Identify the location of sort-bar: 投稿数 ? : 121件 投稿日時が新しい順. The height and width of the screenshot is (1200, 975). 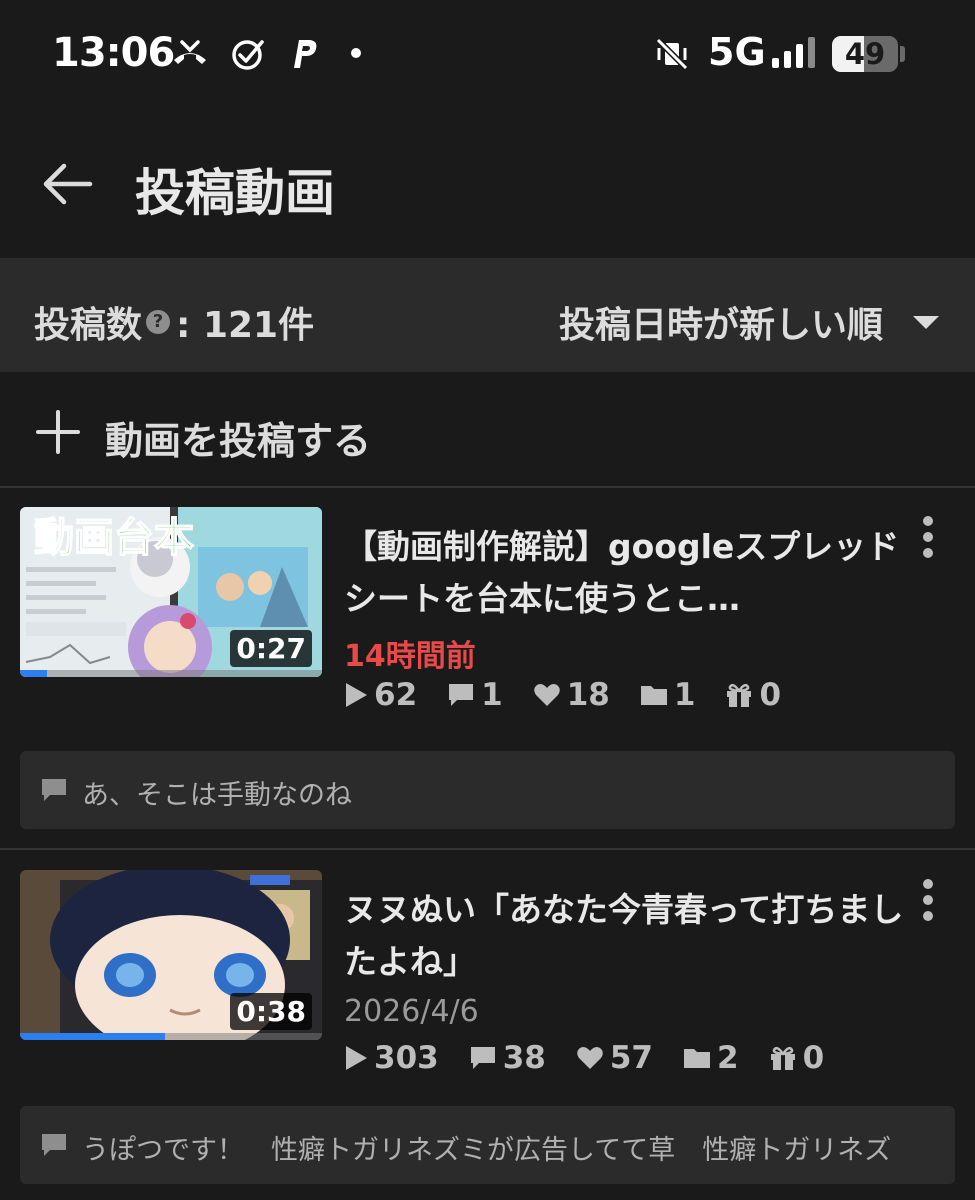
(487, 315).